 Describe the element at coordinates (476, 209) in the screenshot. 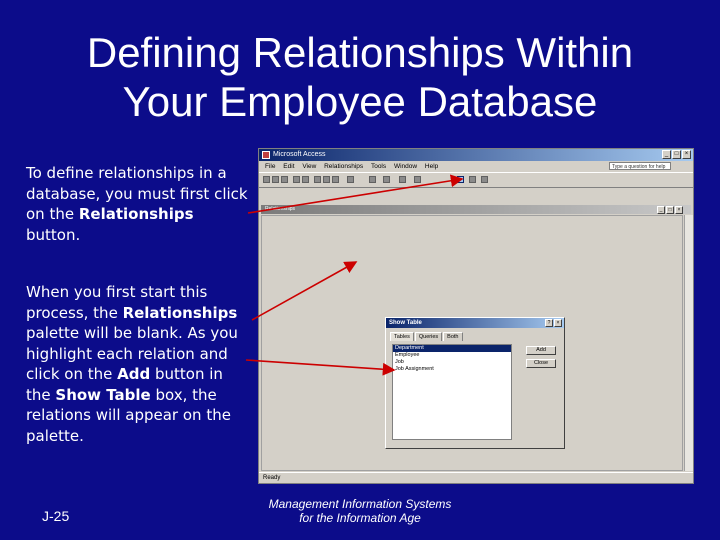

I see `relationships-title-bar: Relationships` at that location.